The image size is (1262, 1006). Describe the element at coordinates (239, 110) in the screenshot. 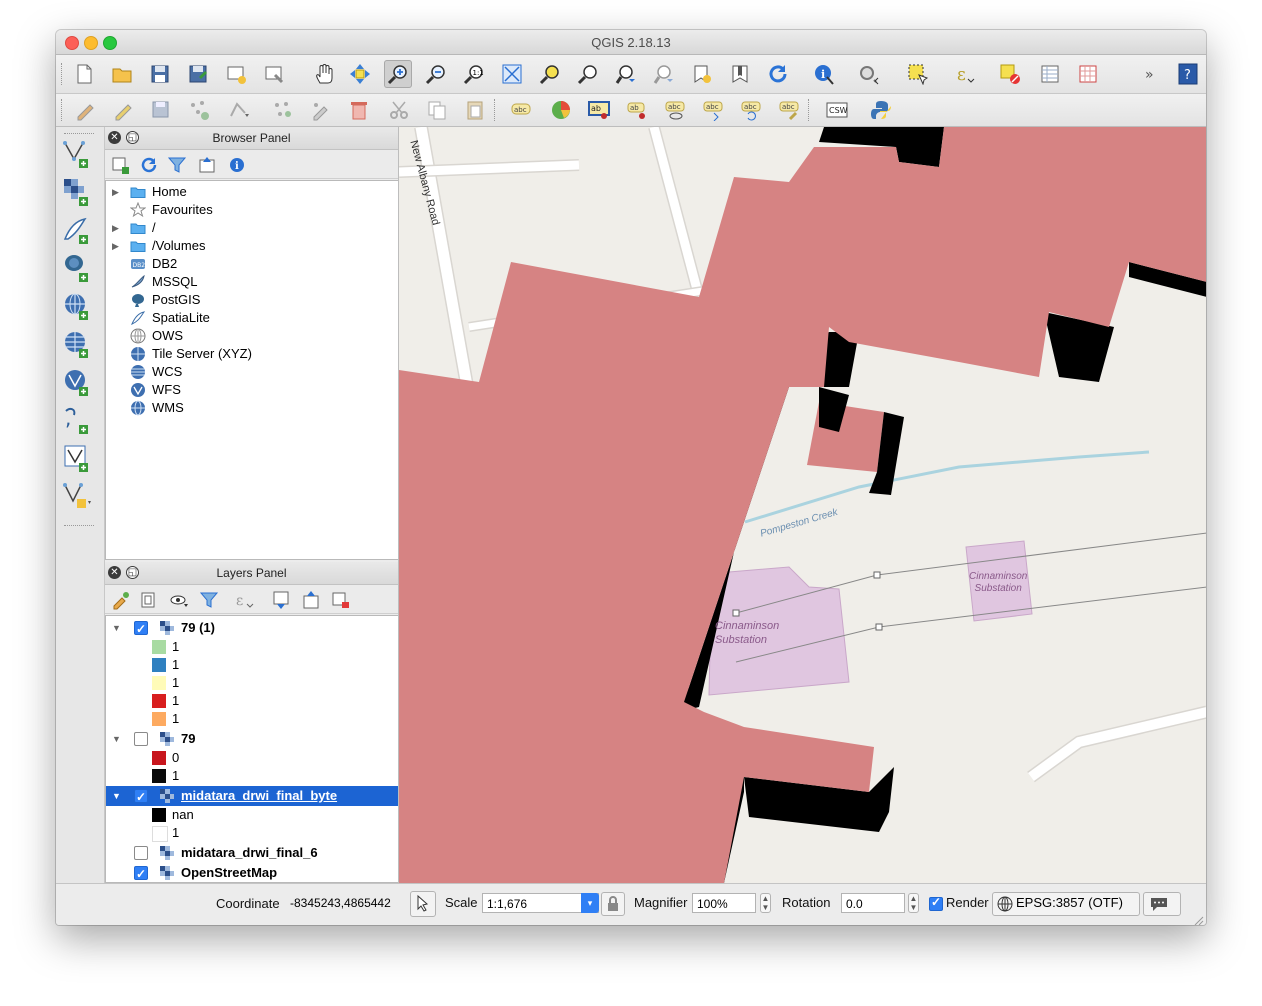

I see `move-feature-icon` at that location.